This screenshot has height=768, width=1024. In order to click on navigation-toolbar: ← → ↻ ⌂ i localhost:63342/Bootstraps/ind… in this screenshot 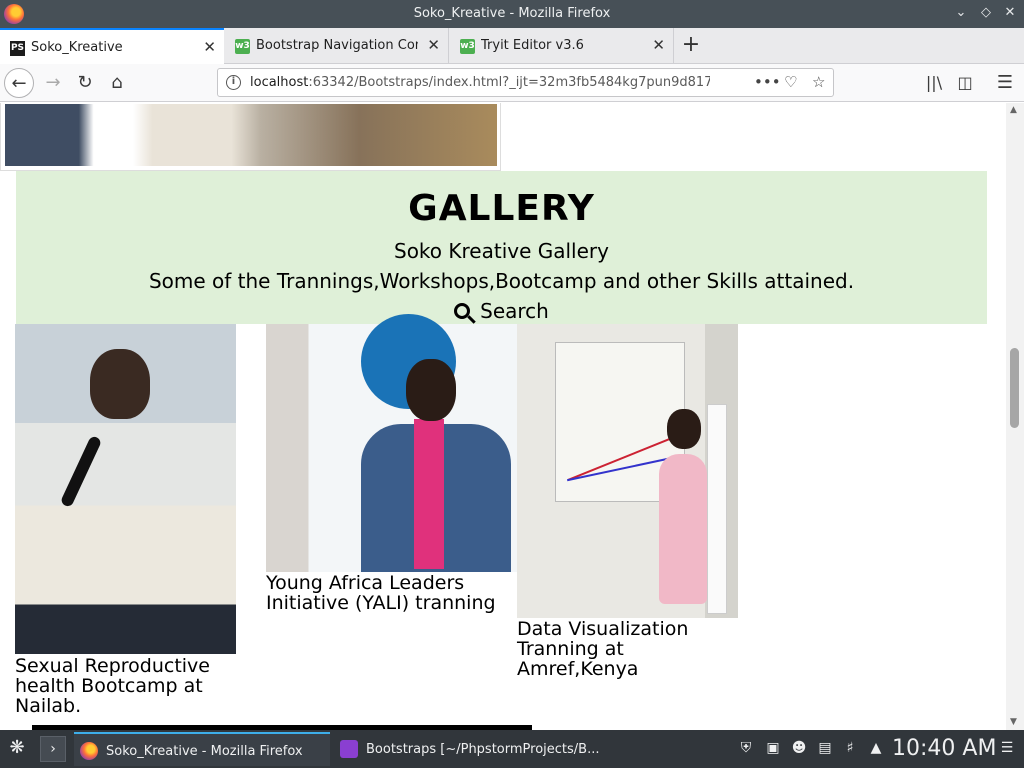, I will do `click(512, 83)`.